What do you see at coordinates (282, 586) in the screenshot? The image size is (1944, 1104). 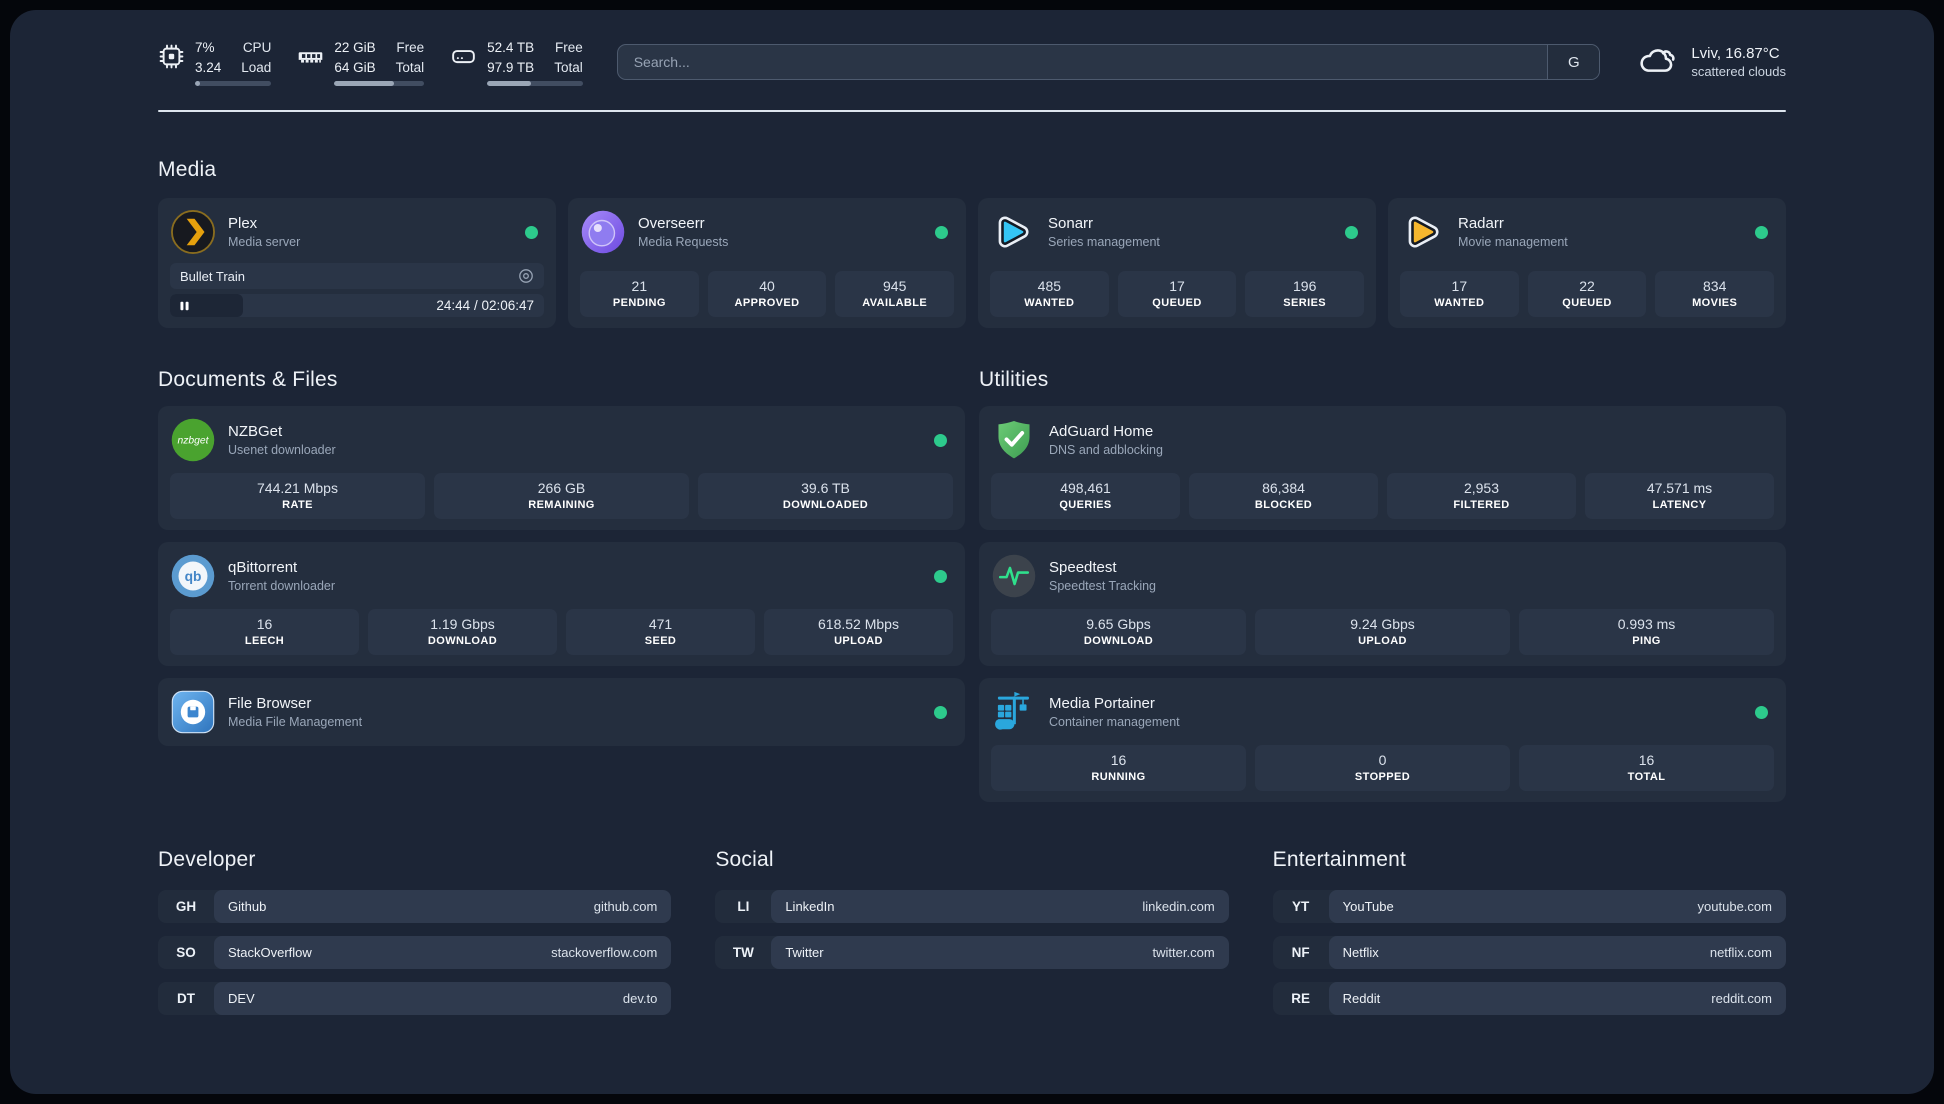 I see `service-description: Torrent downloader` at bounding box center [282, 586].